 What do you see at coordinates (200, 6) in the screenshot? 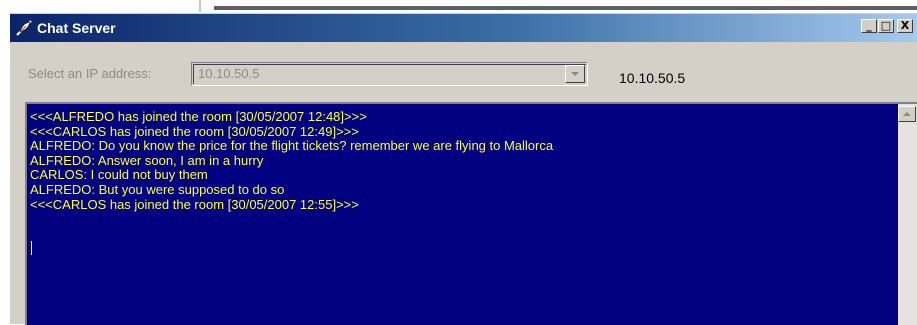
I see `background-divider` at bounding box center [200, 6].